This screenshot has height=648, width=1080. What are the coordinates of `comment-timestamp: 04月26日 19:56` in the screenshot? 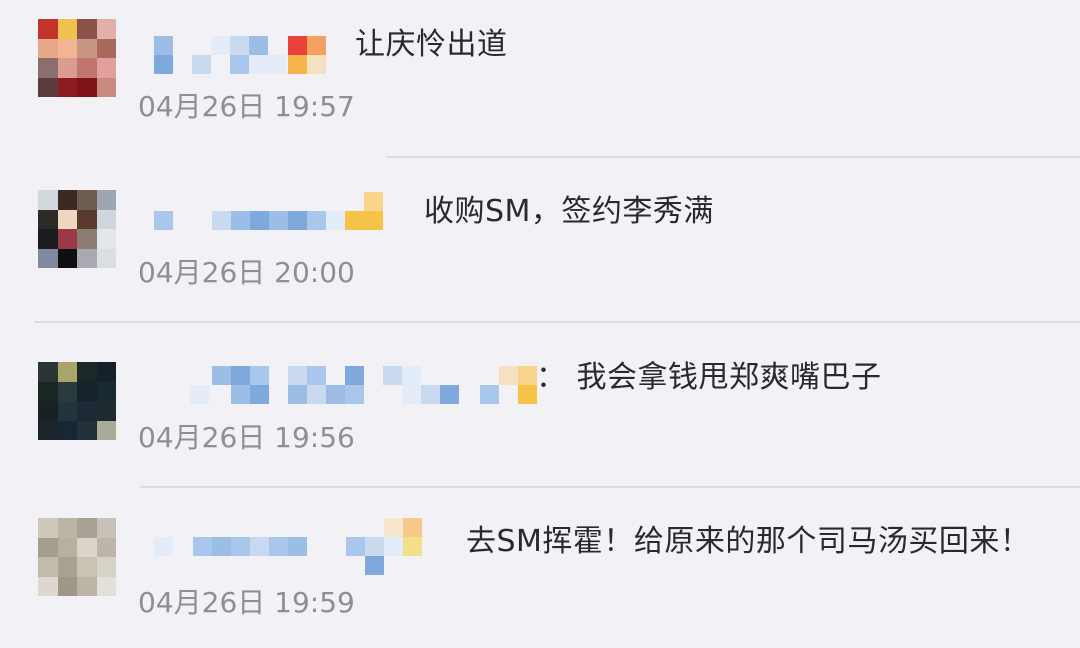 It's located at (246, 437).